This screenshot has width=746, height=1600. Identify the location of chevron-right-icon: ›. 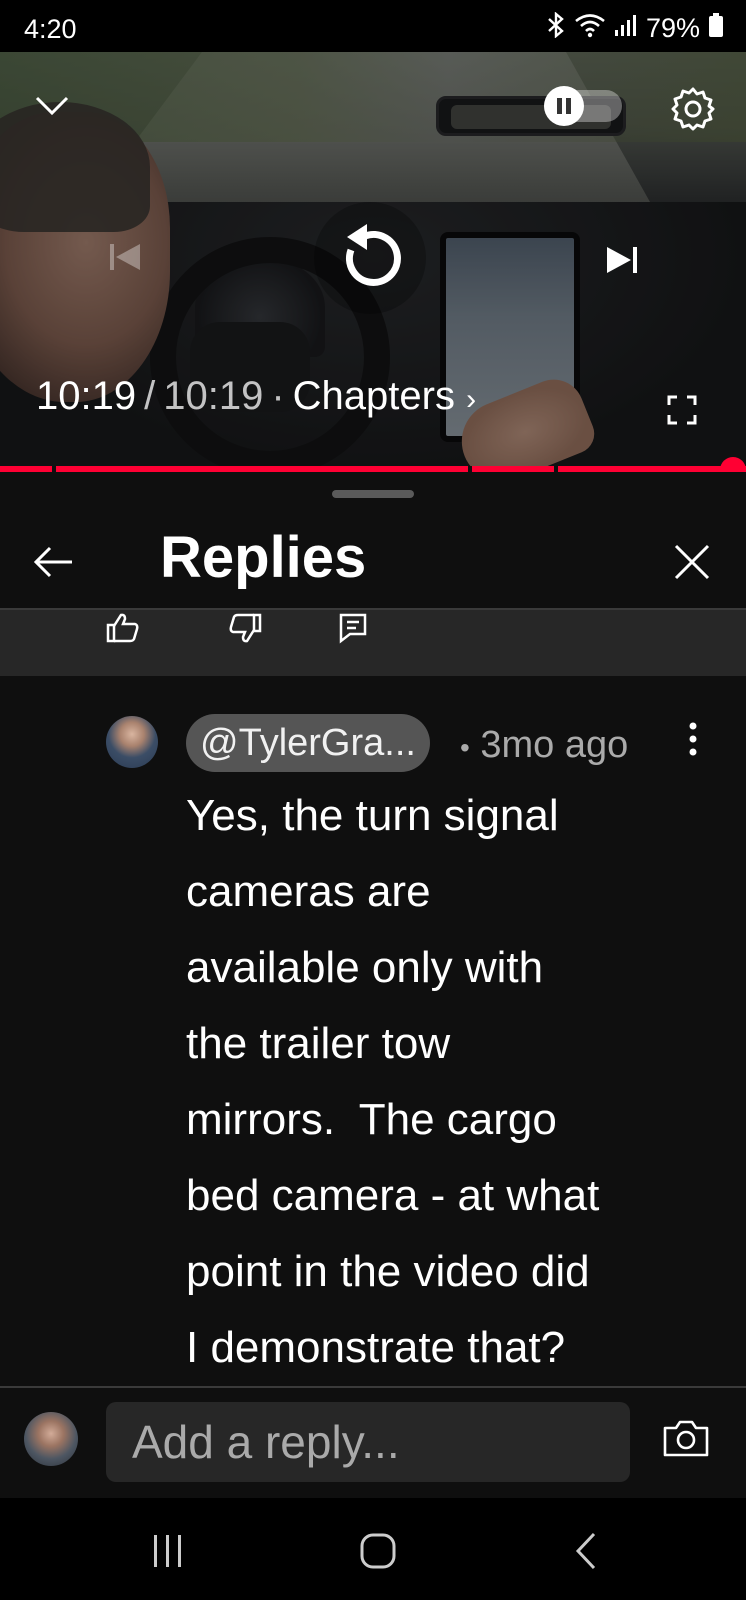
(471, 399).